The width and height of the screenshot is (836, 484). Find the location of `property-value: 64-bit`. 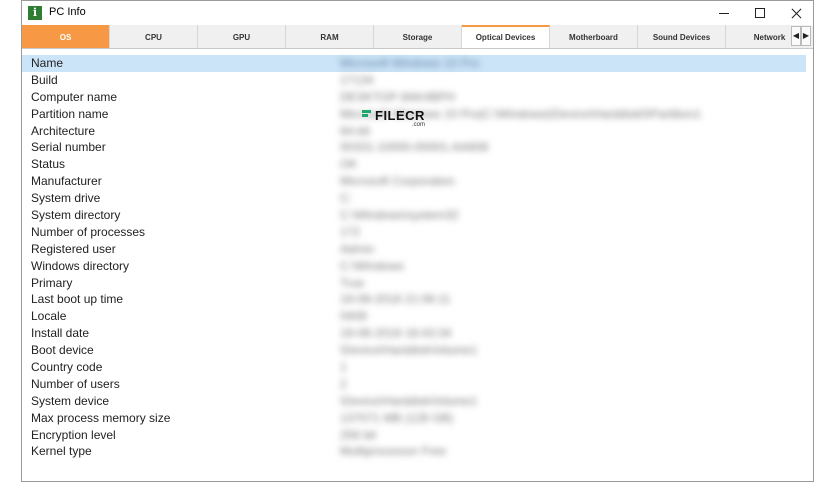

property-value: 64-bit is located at coordinates (355, 130).